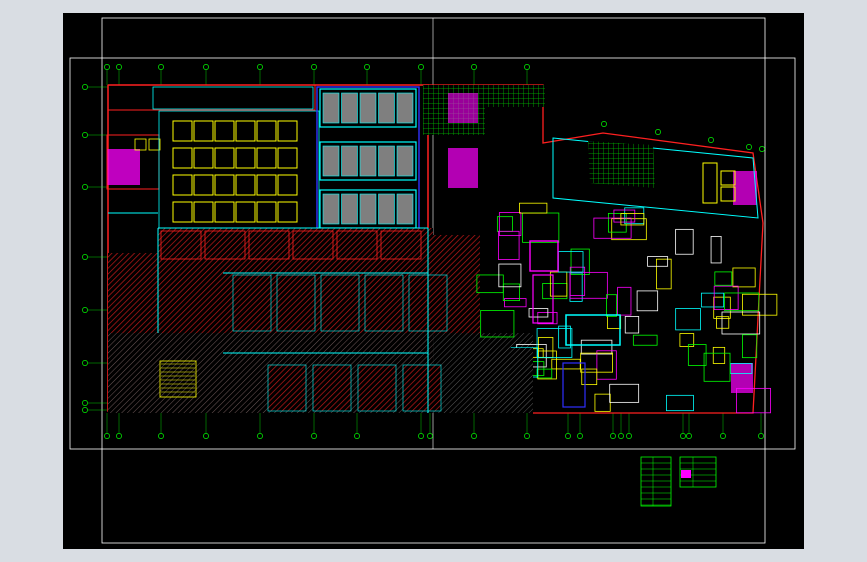  Describe the element at coordinates (95, 248) in the screenshot. I see `grid-axis-left` at that location.